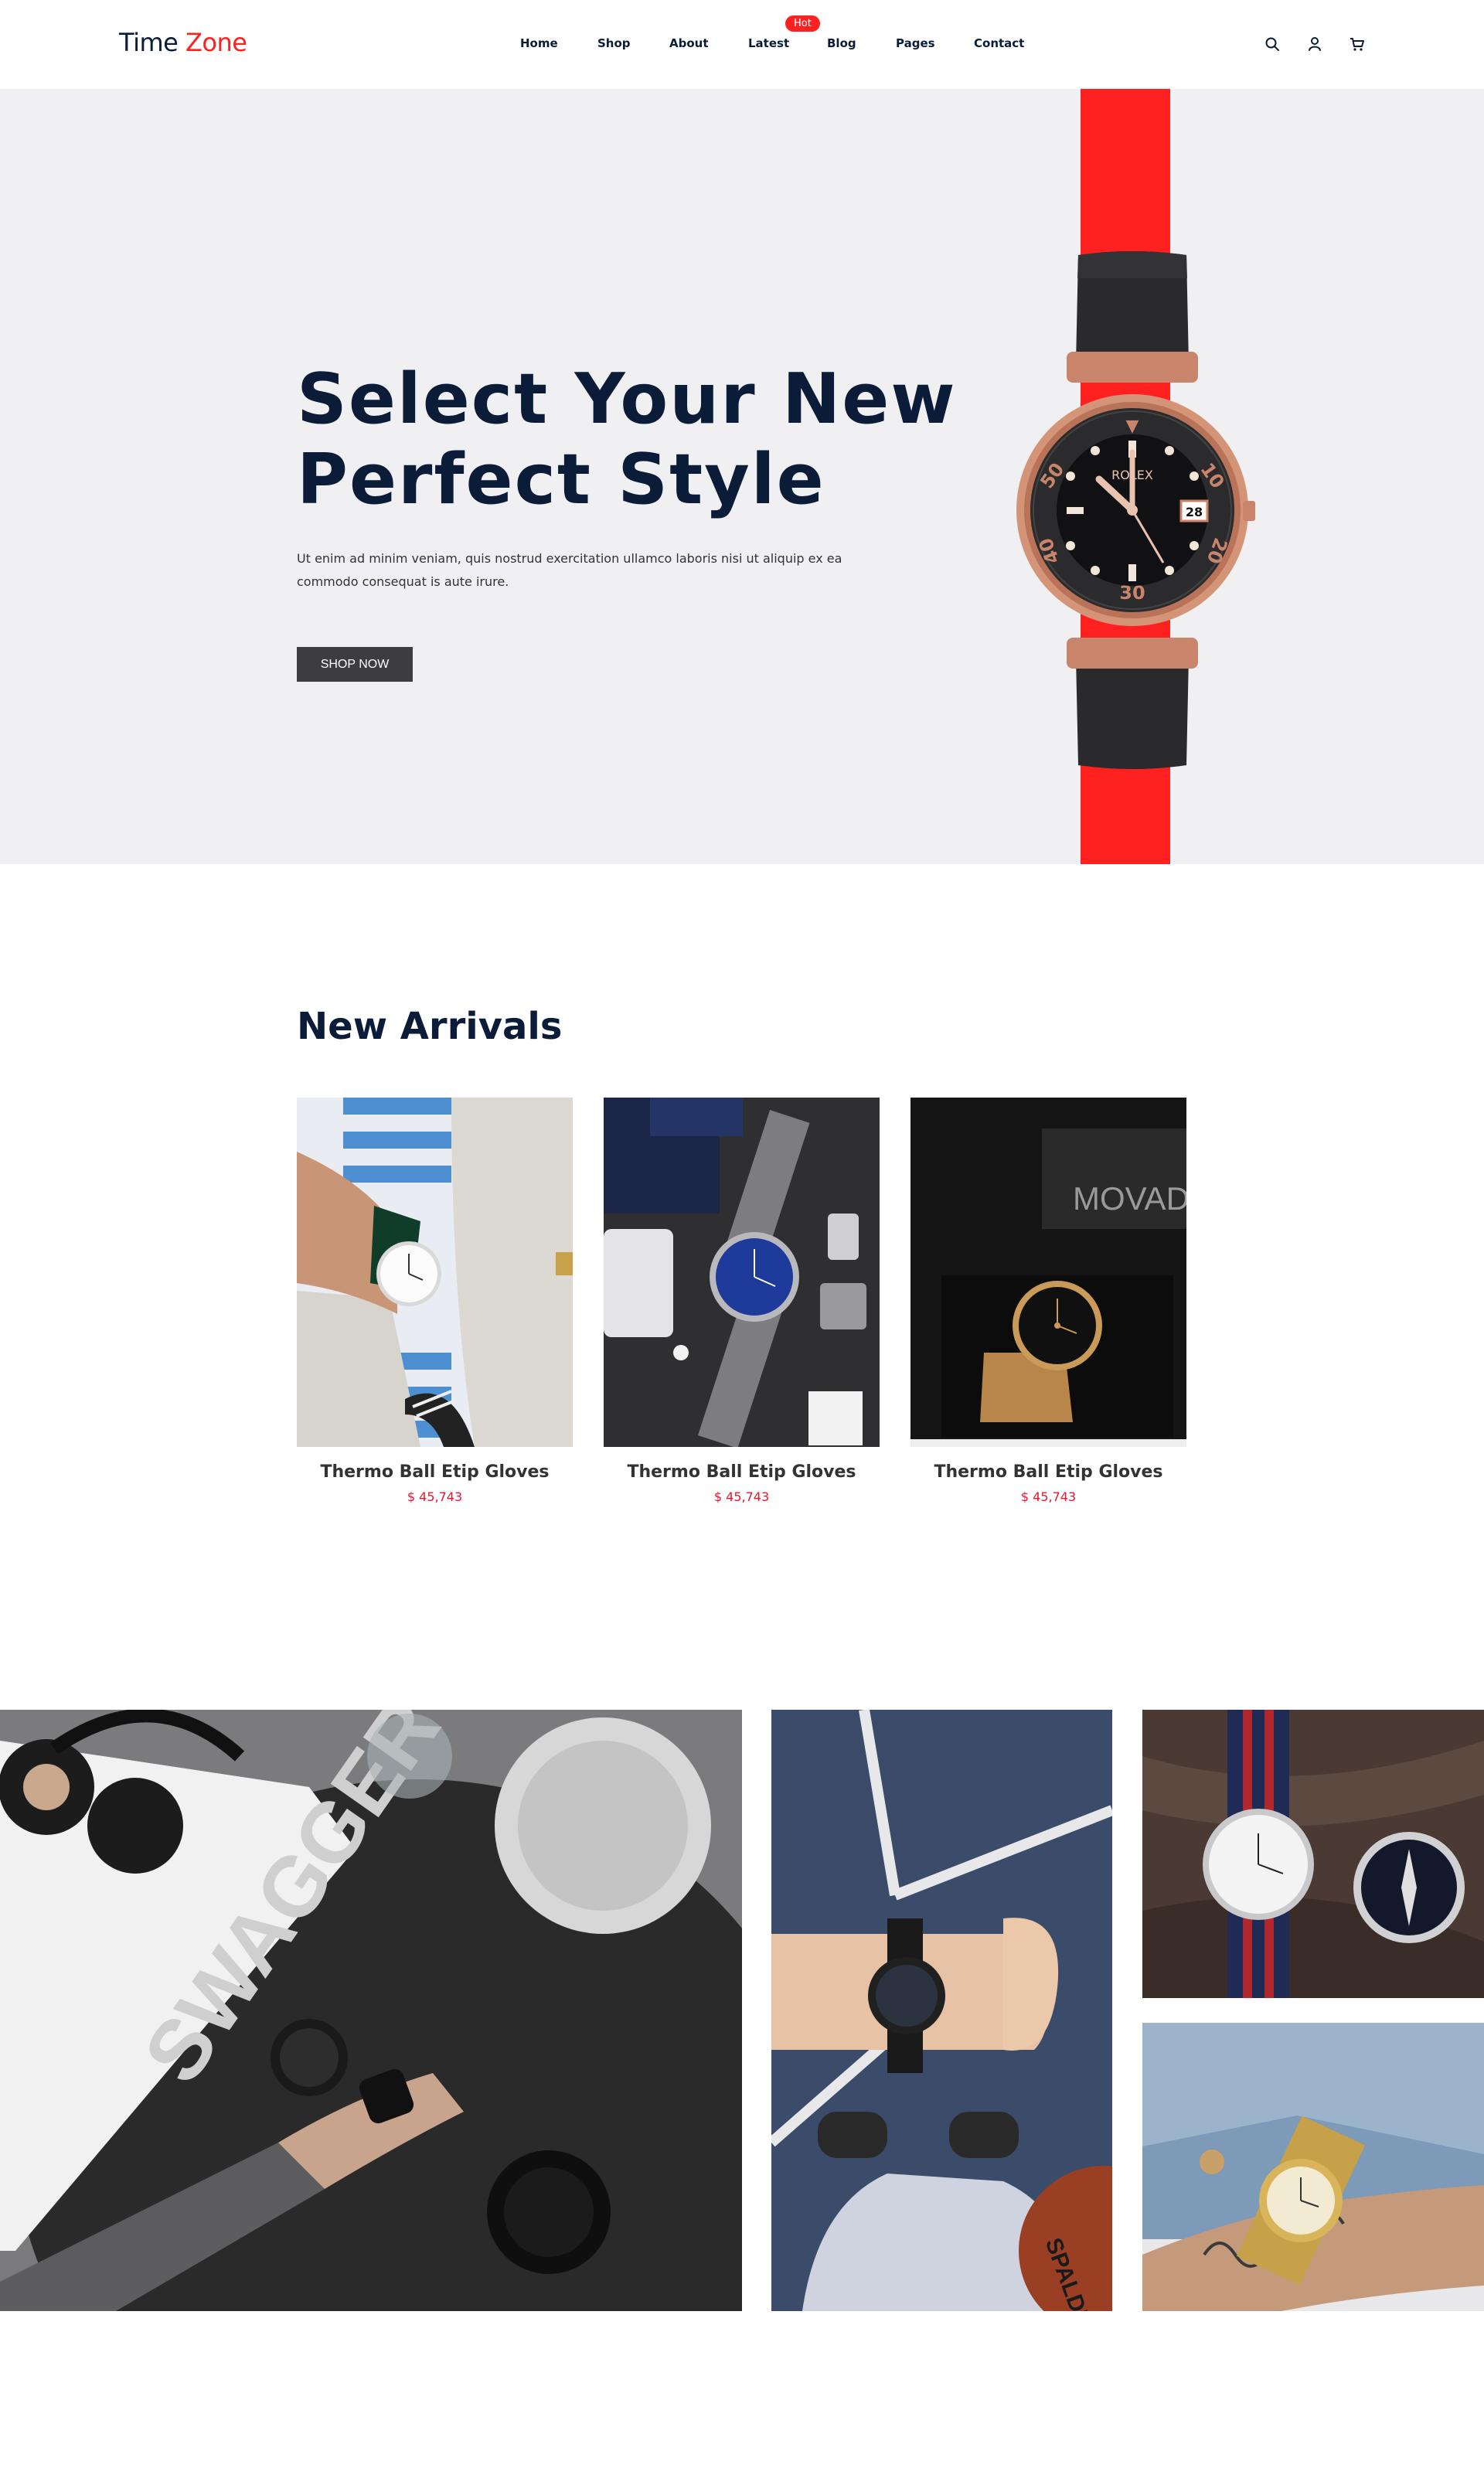  What do you see at coordinates (915, 43) in the screenshot?
I see `nav-pages: Pages` at bounding box center [915, 43].